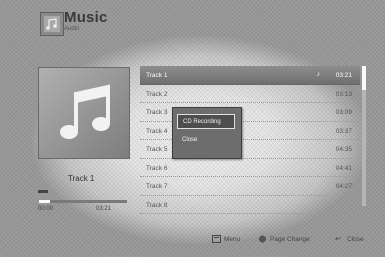 This screenshot has height=257, width=385. What do you see at coordinates (338, 239) in the screenshot?
I see `return-icon: ↩` at bounding box center [338, 239].